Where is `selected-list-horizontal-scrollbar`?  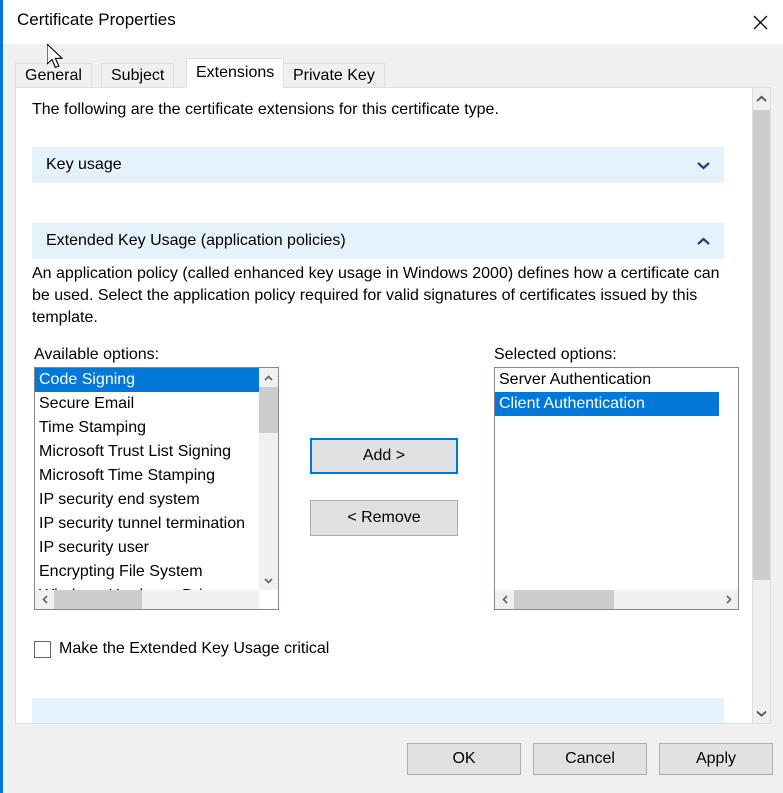
selected-list-horizontal-scrollbar is located at coordinates (616, 599).